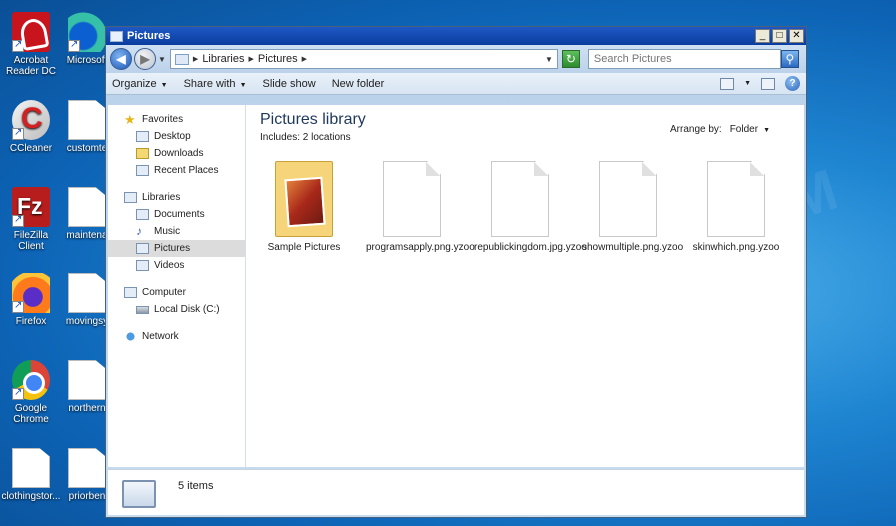 The image size is (896, 526). Describe the element at coordinates (305, 137) in the screenshot. I see `library-includes-link: Includes: 2 locations` at that location.